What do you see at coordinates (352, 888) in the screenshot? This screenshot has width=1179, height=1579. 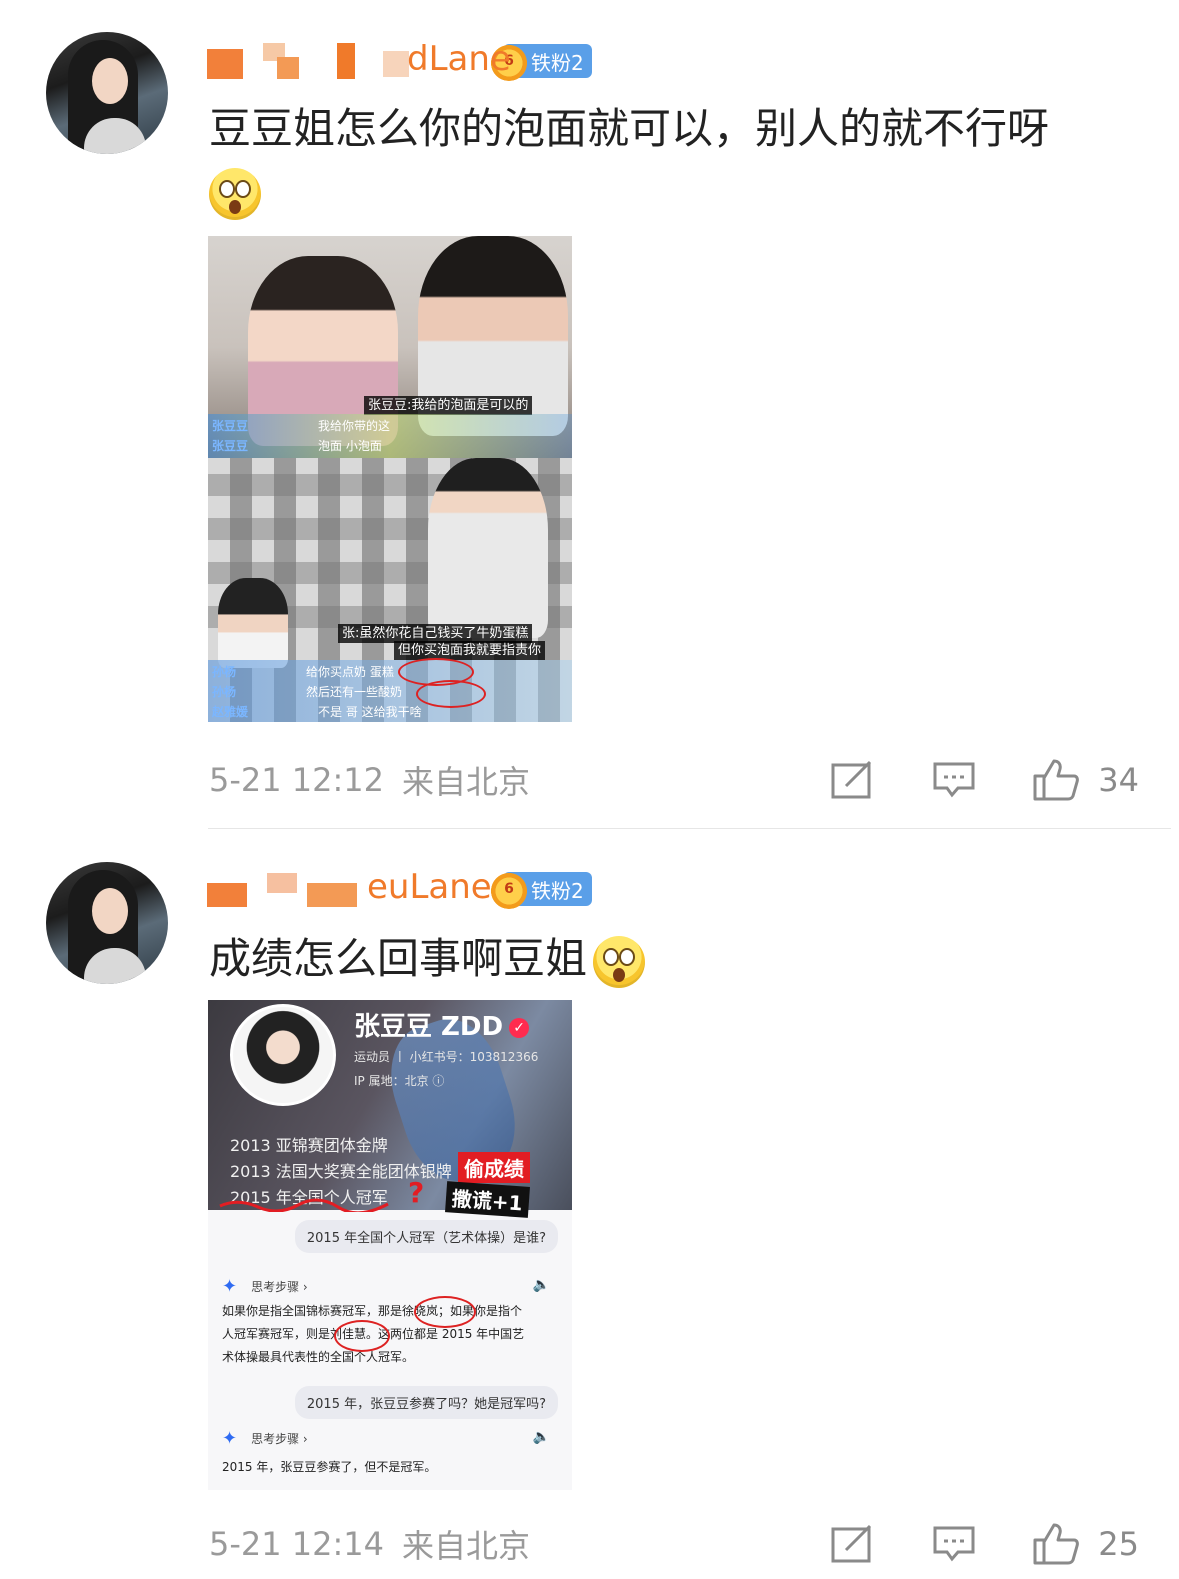 I see `username: euLane` at bounding box center [352, 888].